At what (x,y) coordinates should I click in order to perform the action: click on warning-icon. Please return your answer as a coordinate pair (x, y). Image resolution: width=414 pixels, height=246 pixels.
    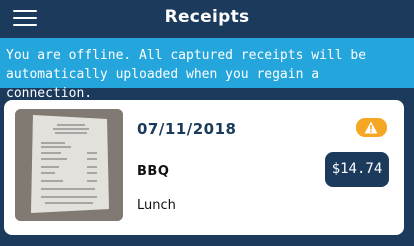
    Looking at the image, I should click on (371, 127).